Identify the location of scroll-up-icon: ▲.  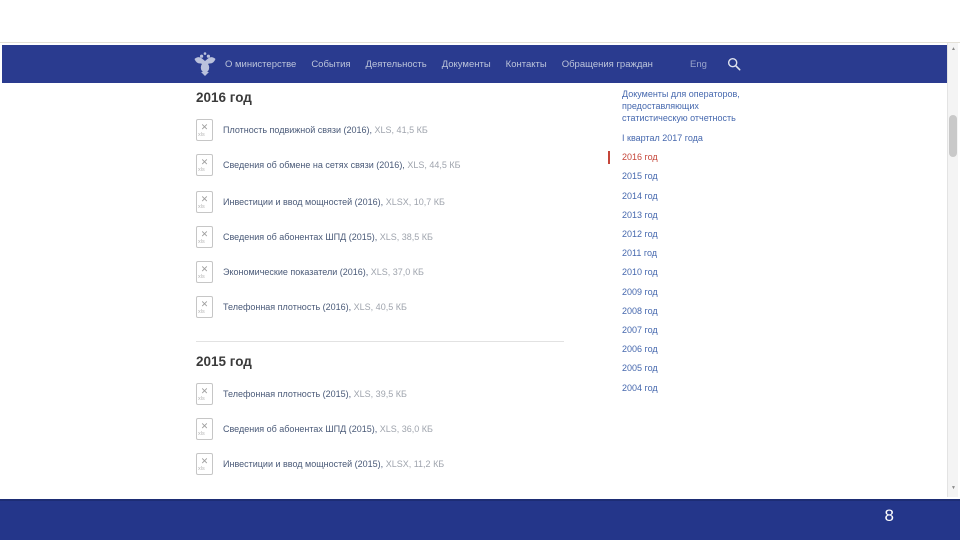
(953, 49).